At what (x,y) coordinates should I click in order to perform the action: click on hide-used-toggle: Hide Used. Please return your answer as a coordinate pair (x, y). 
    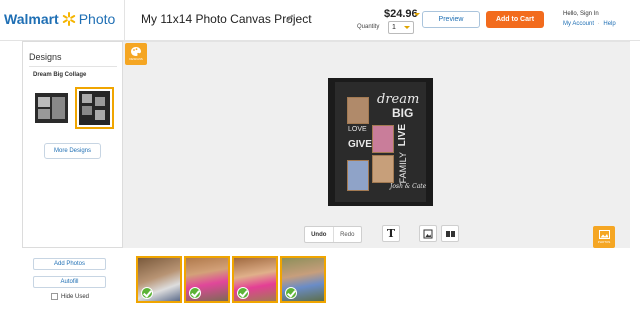
    Looking at the image, I should click on (70, 296).